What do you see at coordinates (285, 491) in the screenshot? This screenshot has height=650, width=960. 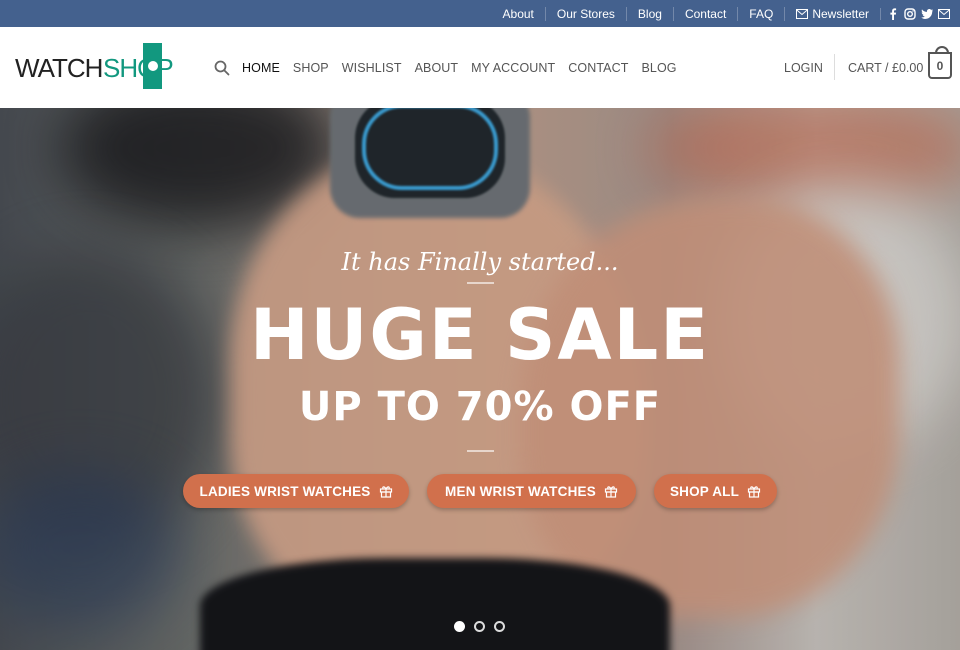 I see `button-label: LADIES WRIST WATCHES` at bounding box center [285, 491].